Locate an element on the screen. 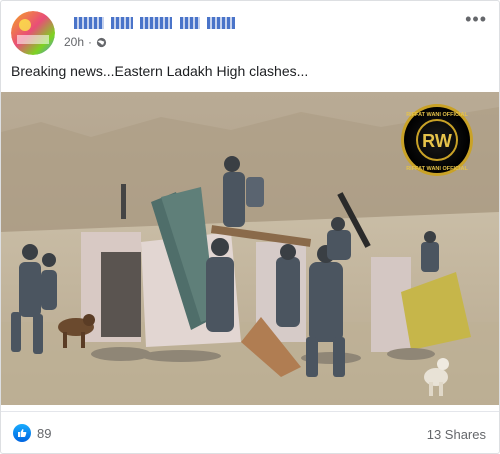 This screenshot has width=500, height=454. watermark-bottom-text: RIFFAT WANI OFFICIAL is located at coordinates (437, 169).